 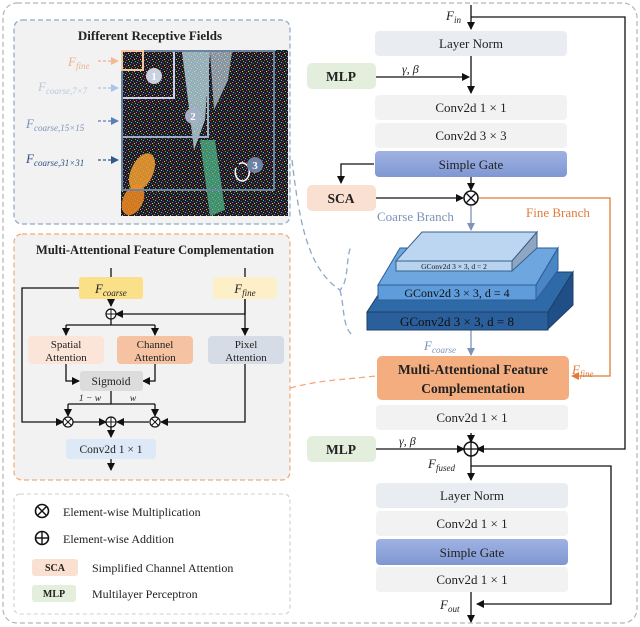 What do you see at coordinates (441, 464) in the screenshot?
I see `f-fused-label: Ffused` at bounding box center [441, 464].